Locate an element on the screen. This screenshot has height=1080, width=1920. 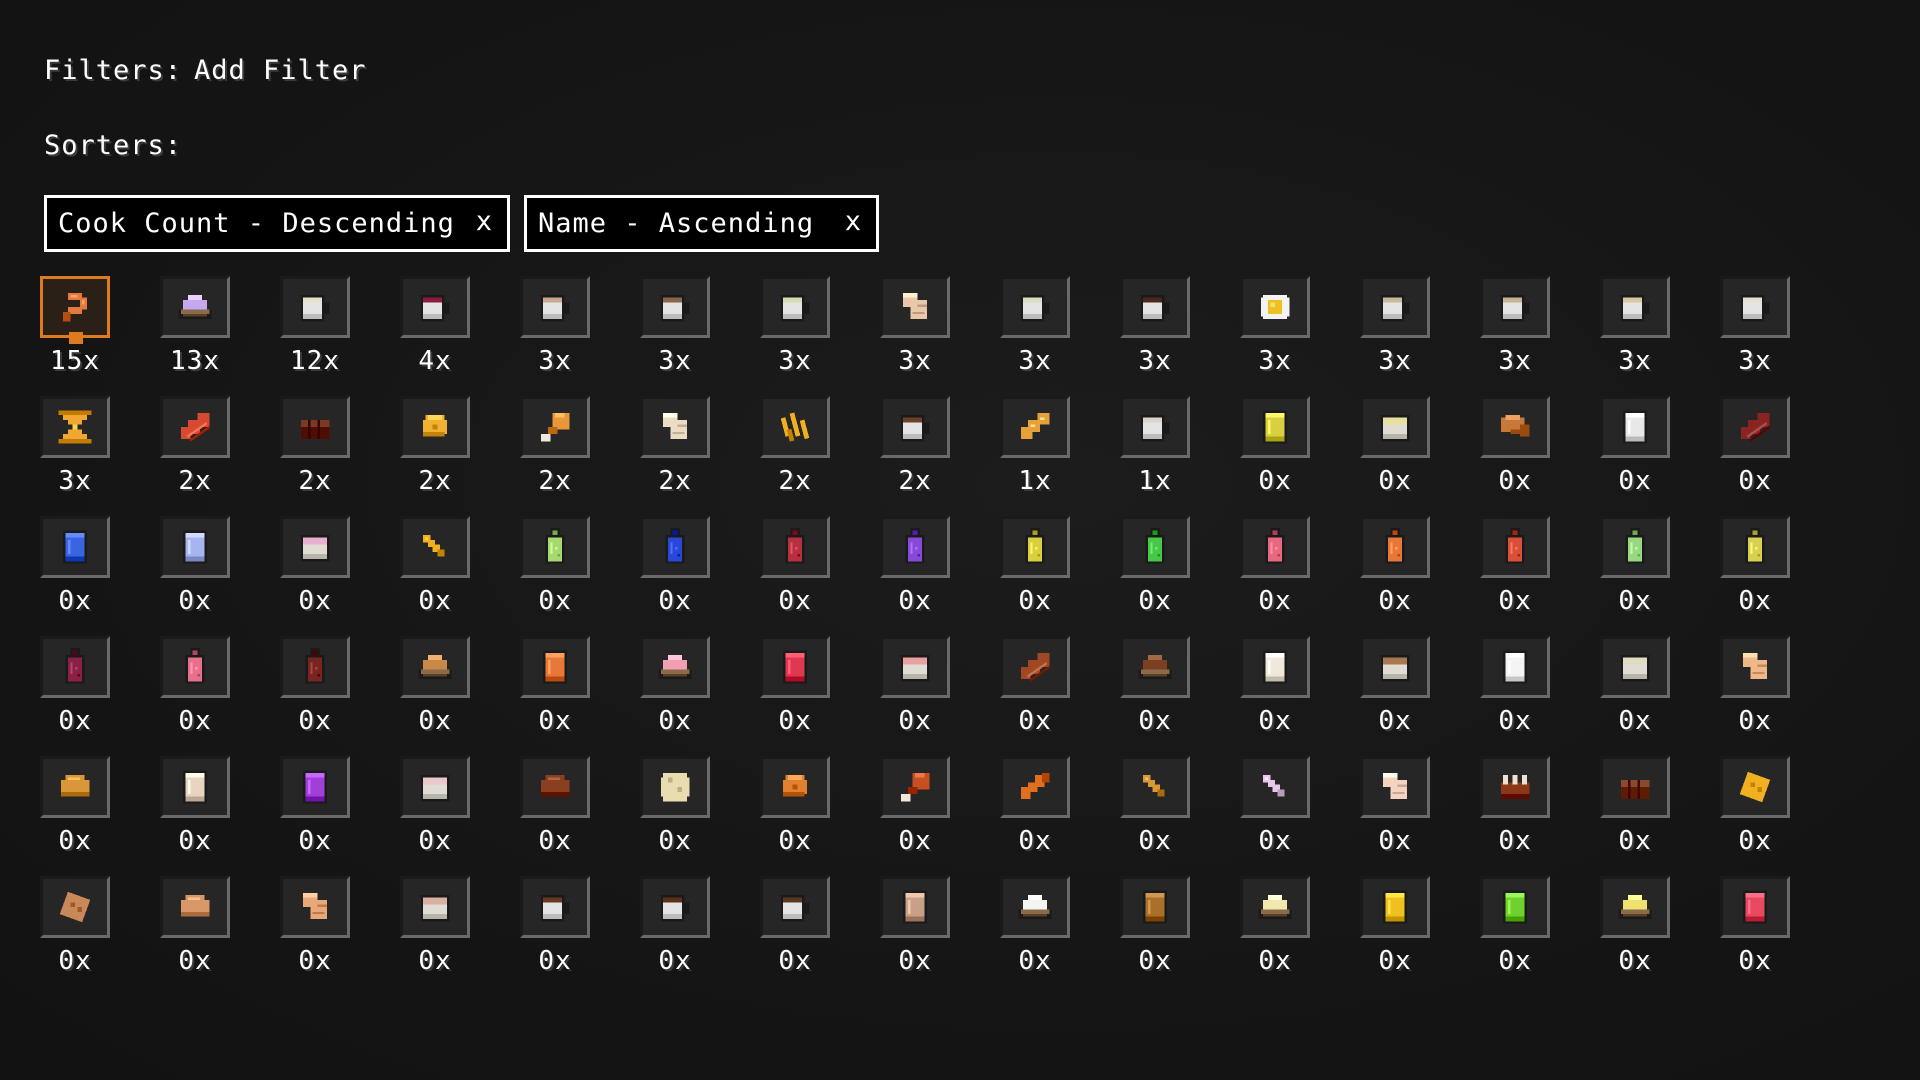
steak-icon is located at coordinates (1035, 667).